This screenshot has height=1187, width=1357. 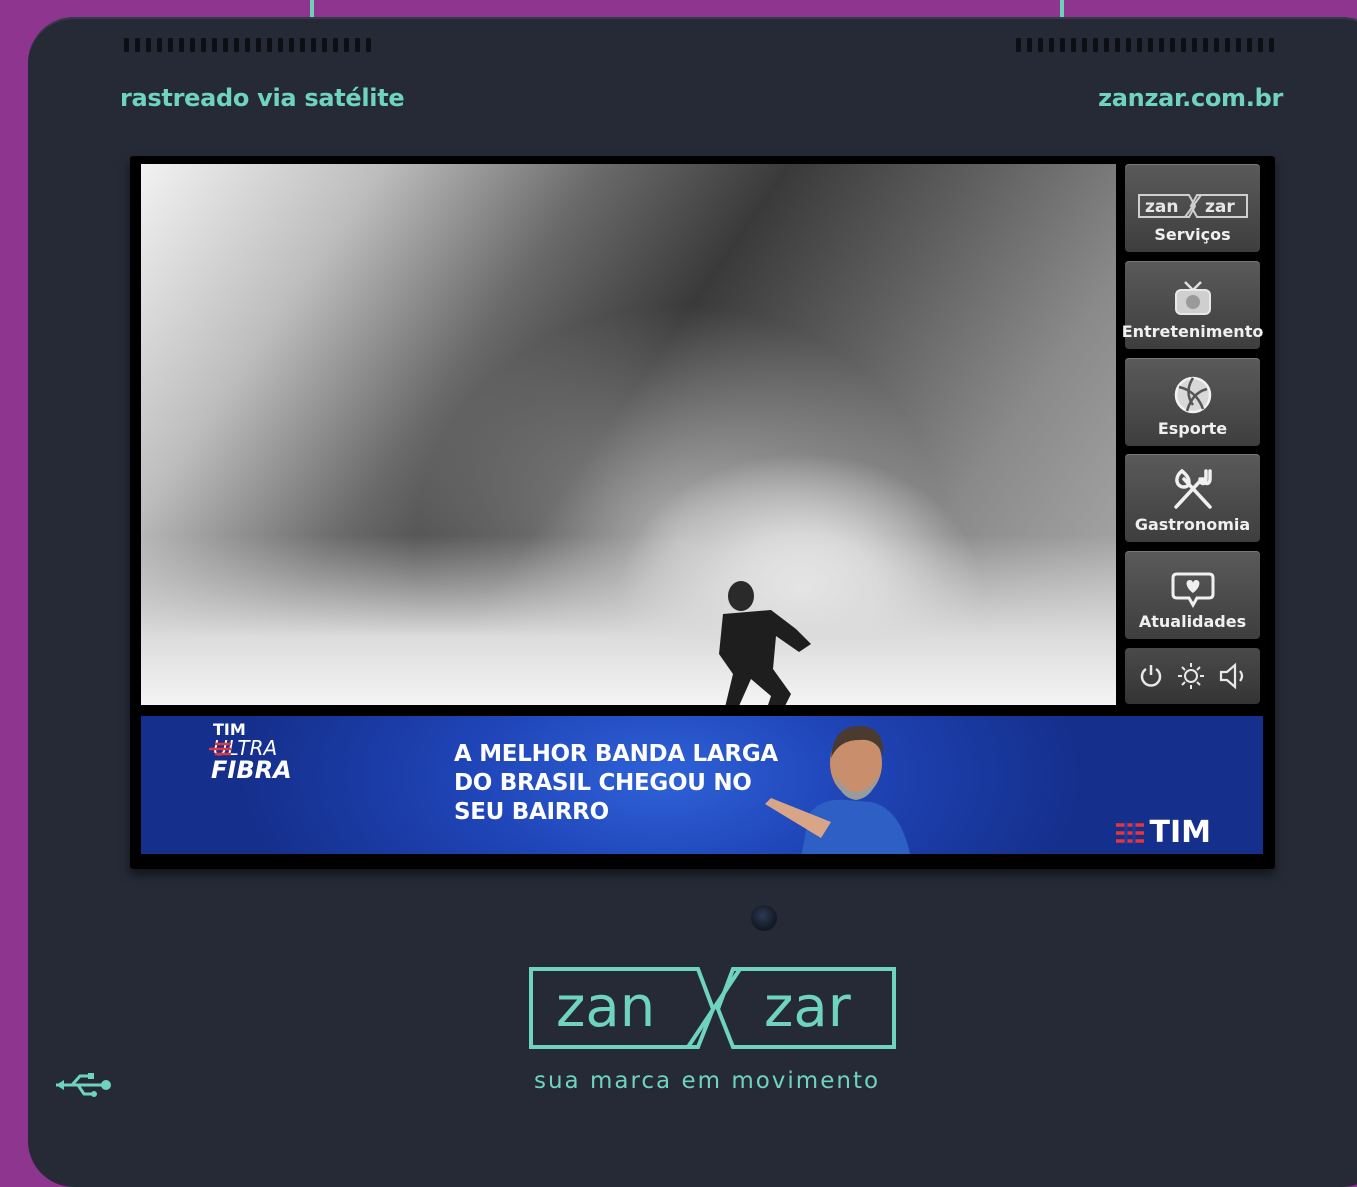 I want to click on sidebar-item-servicos: zan zar Serviços, so click(x=1192, y=208).